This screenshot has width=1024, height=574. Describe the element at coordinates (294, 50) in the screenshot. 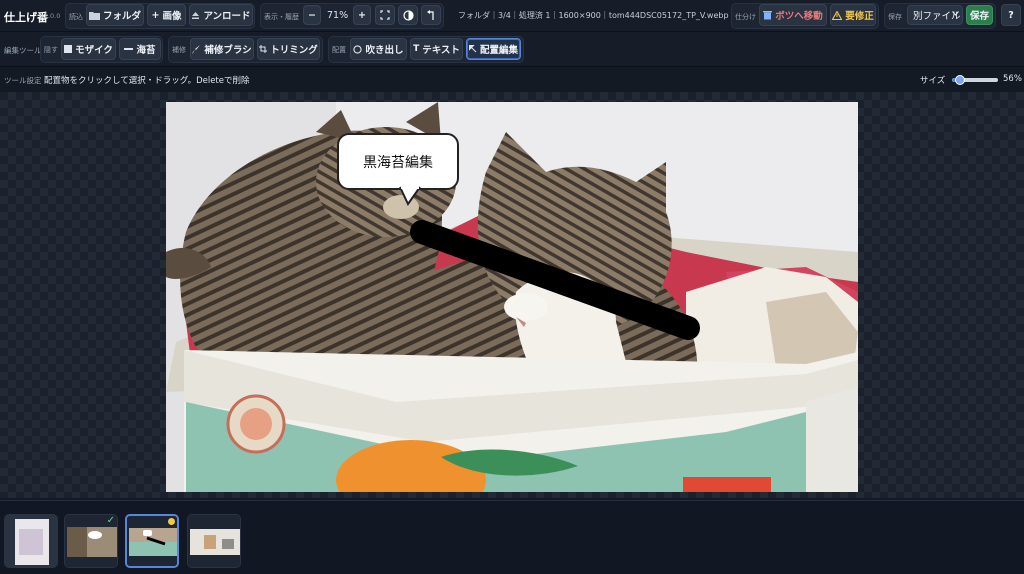

I see `trimming-button-label: トリミング` at that location.